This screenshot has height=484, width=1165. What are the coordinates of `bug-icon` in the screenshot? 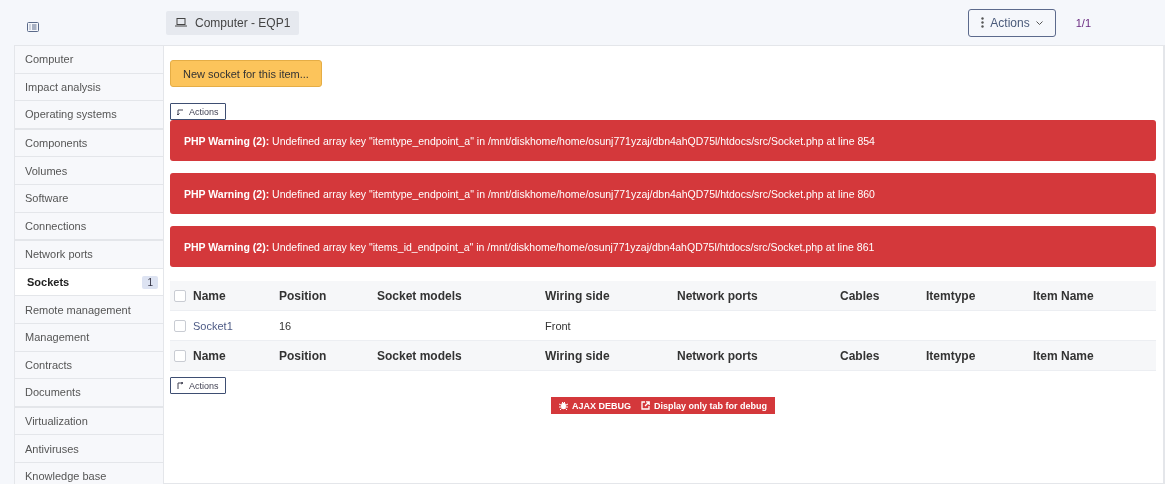 It's located at (563, 405).